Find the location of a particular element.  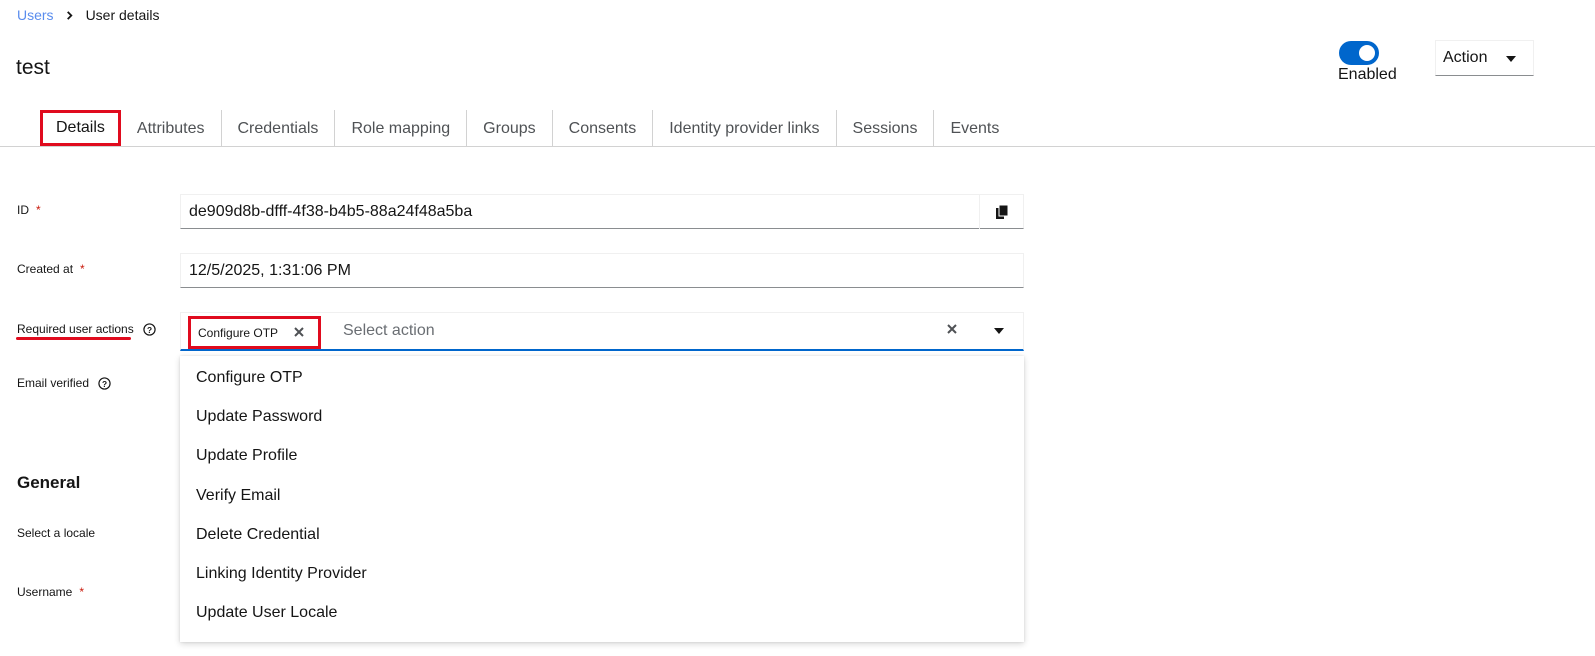

breadcrumb: Users User details is located at coordinates (88, 15).